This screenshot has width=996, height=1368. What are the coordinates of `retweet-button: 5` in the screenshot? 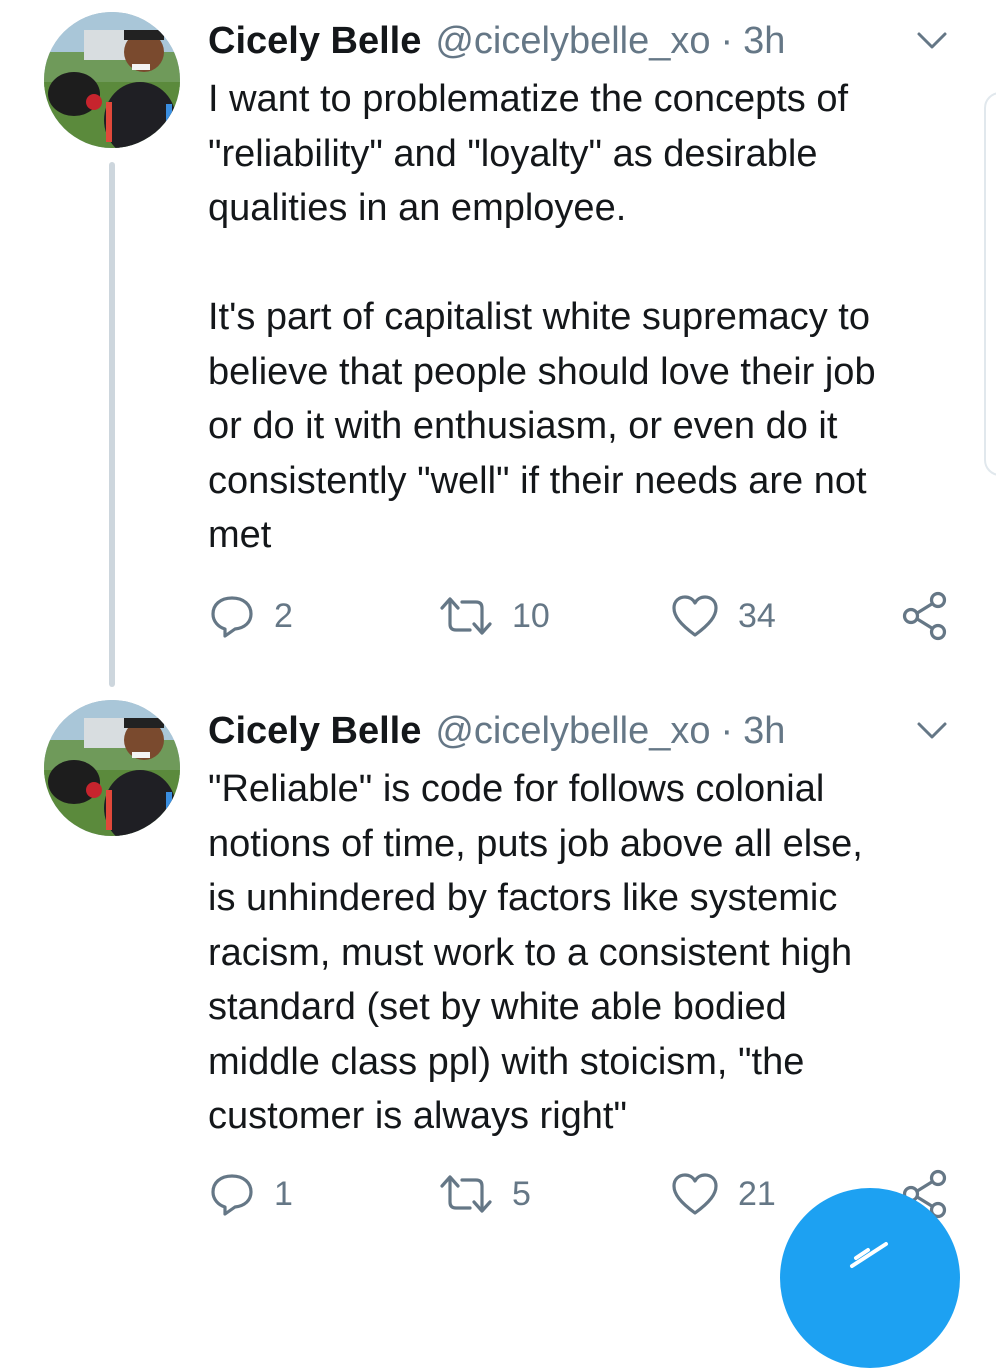 It's located at (484, 1194).